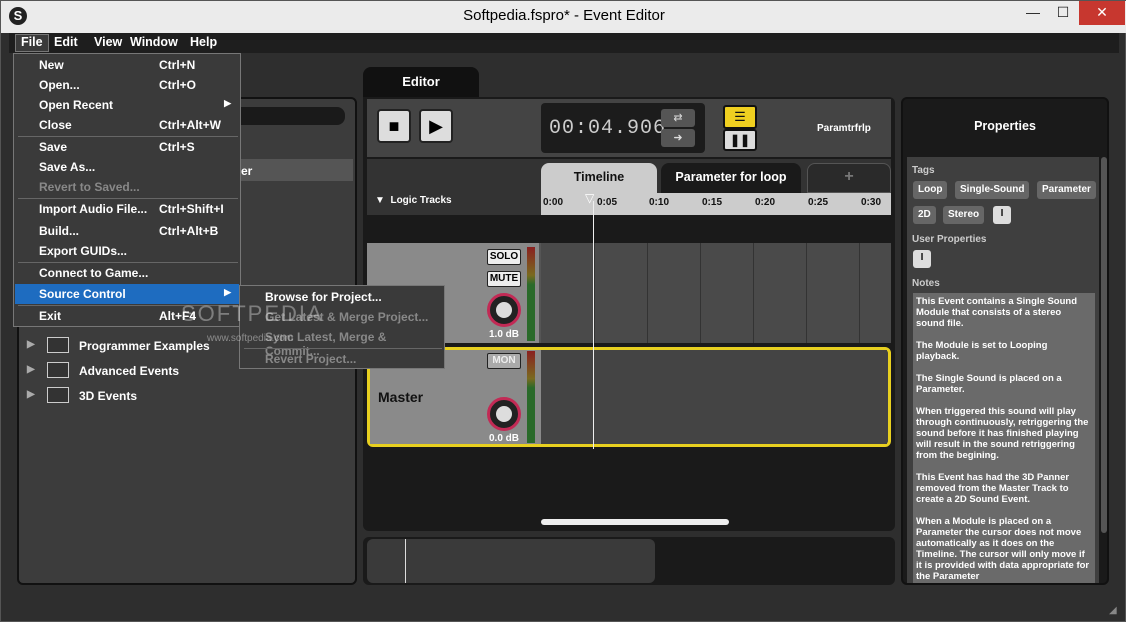  I want to click on volume-value: 1.0 dB, so click(504, 334).